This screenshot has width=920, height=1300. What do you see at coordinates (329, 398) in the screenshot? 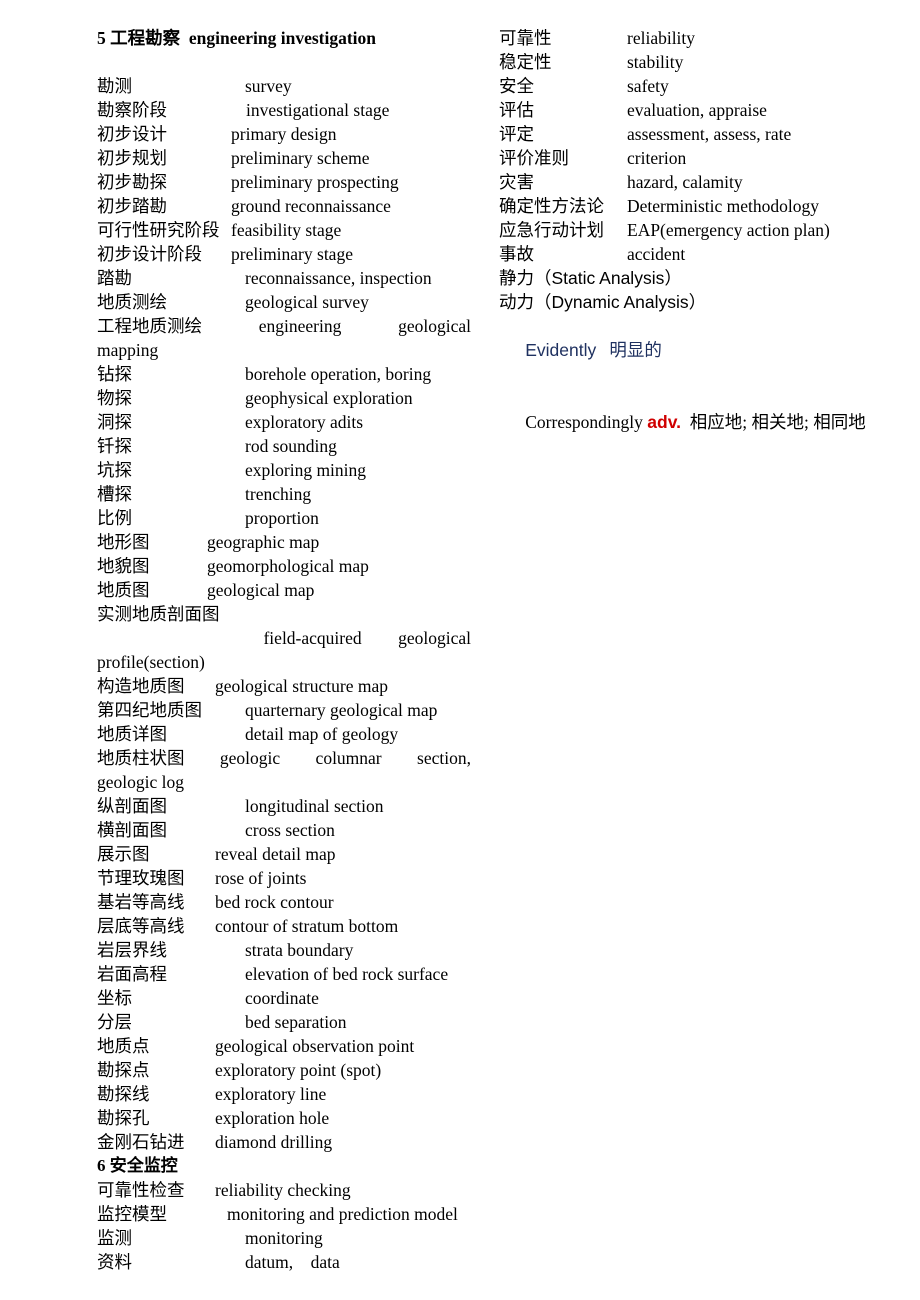
I see `glossary-entry-left-12-term-en: geophysical exploration` at bounding box center [329, 398].